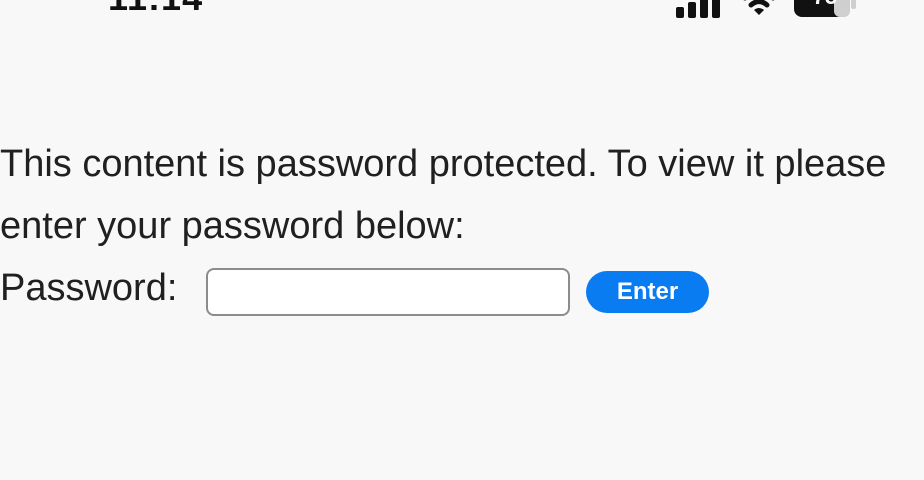 This screenshot has width=924, height=480. What do you see at coordinates (759, 7) in the screenshot?
I see `wifi-icon` at bounding box center [759, 7].